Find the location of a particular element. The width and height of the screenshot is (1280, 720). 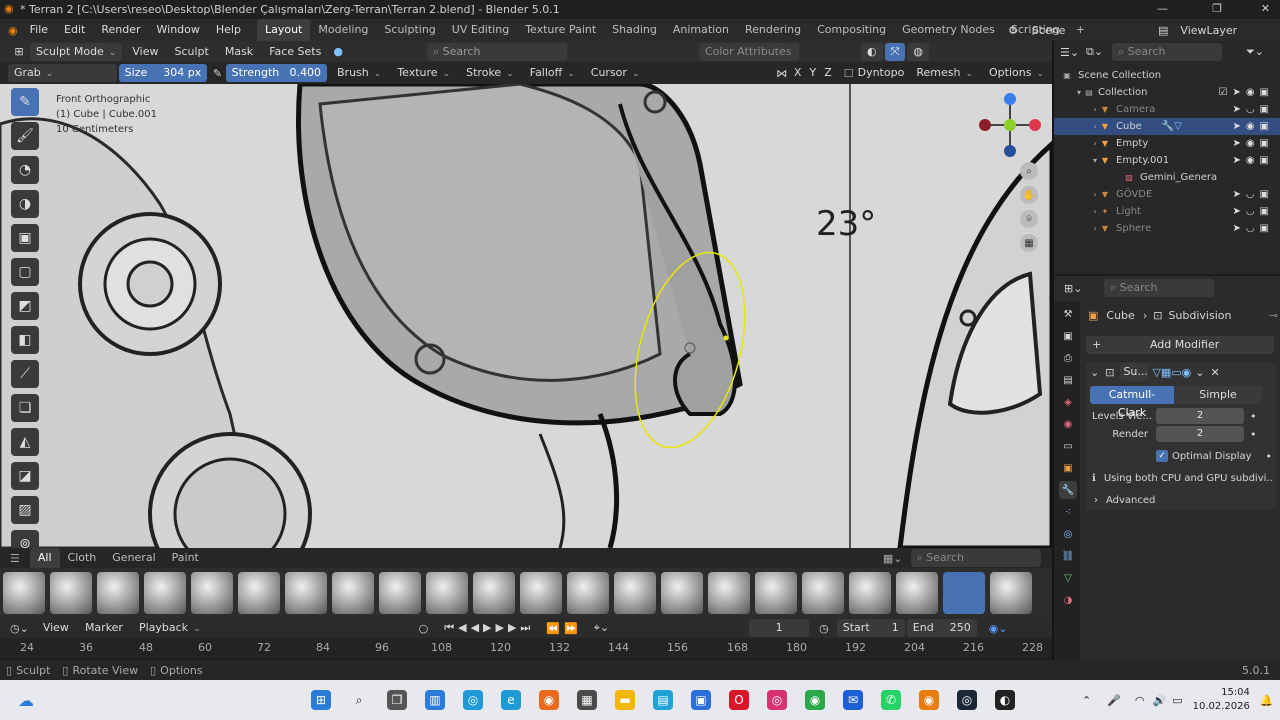

menu-mask: Mask is located at coordinates (239, 52).